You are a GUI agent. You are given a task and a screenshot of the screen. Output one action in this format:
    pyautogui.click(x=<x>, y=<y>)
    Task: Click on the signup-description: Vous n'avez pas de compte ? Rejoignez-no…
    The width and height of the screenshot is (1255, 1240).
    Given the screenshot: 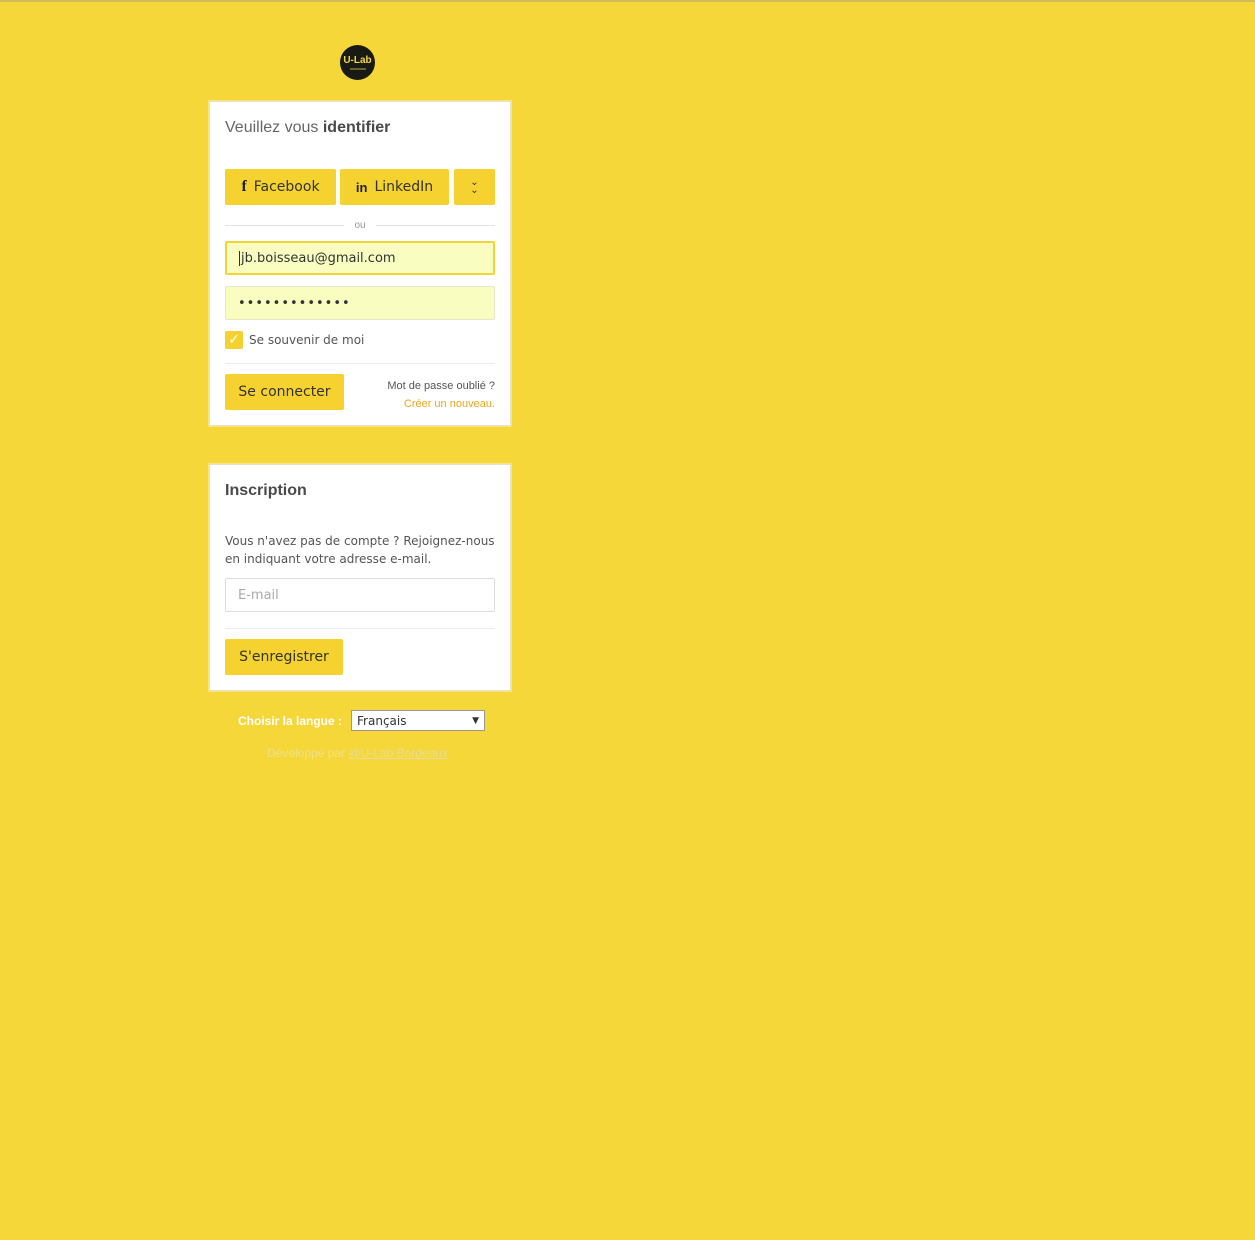 What is the action you would take?
    pyautogui.click(x=360, y=550)
    